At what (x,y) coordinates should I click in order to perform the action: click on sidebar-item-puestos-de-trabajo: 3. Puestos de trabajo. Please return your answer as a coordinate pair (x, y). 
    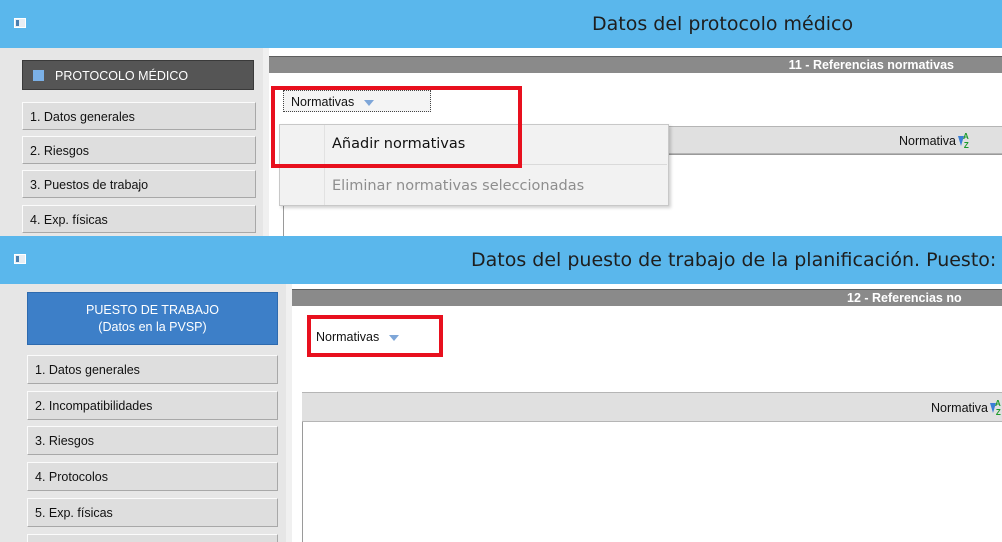
    Looking at the image, I should click on (139, 184).